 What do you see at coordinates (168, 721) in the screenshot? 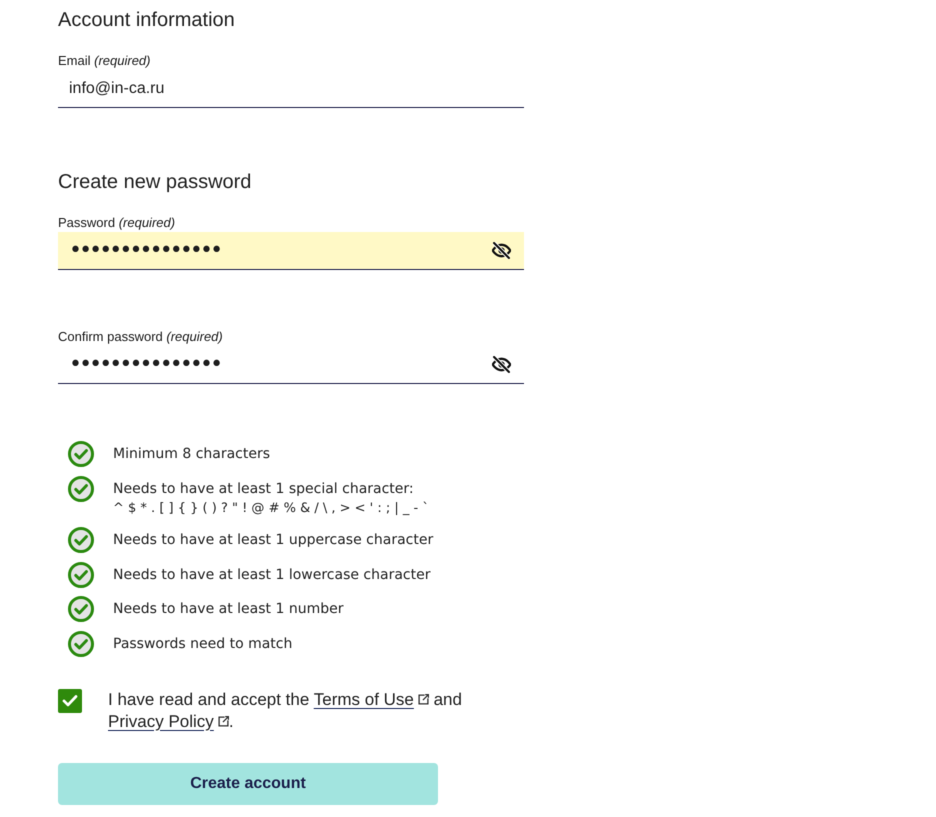
I see `text-link: Privacy Policy` at bounding box center [168, 721].